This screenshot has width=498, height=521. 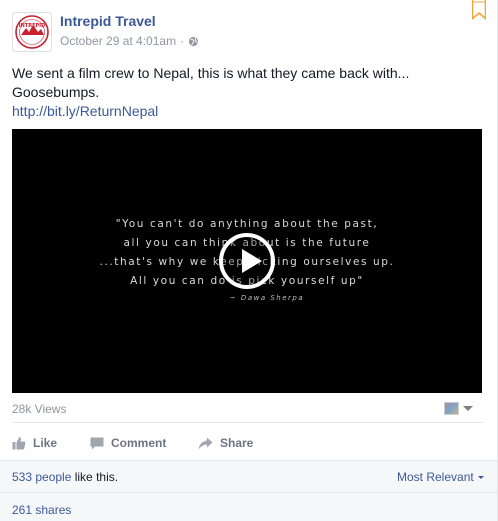 What do you see at coordinates (45, 443) in the screenshot?
I see `like-label: Like` at bounding box center [45, 443].